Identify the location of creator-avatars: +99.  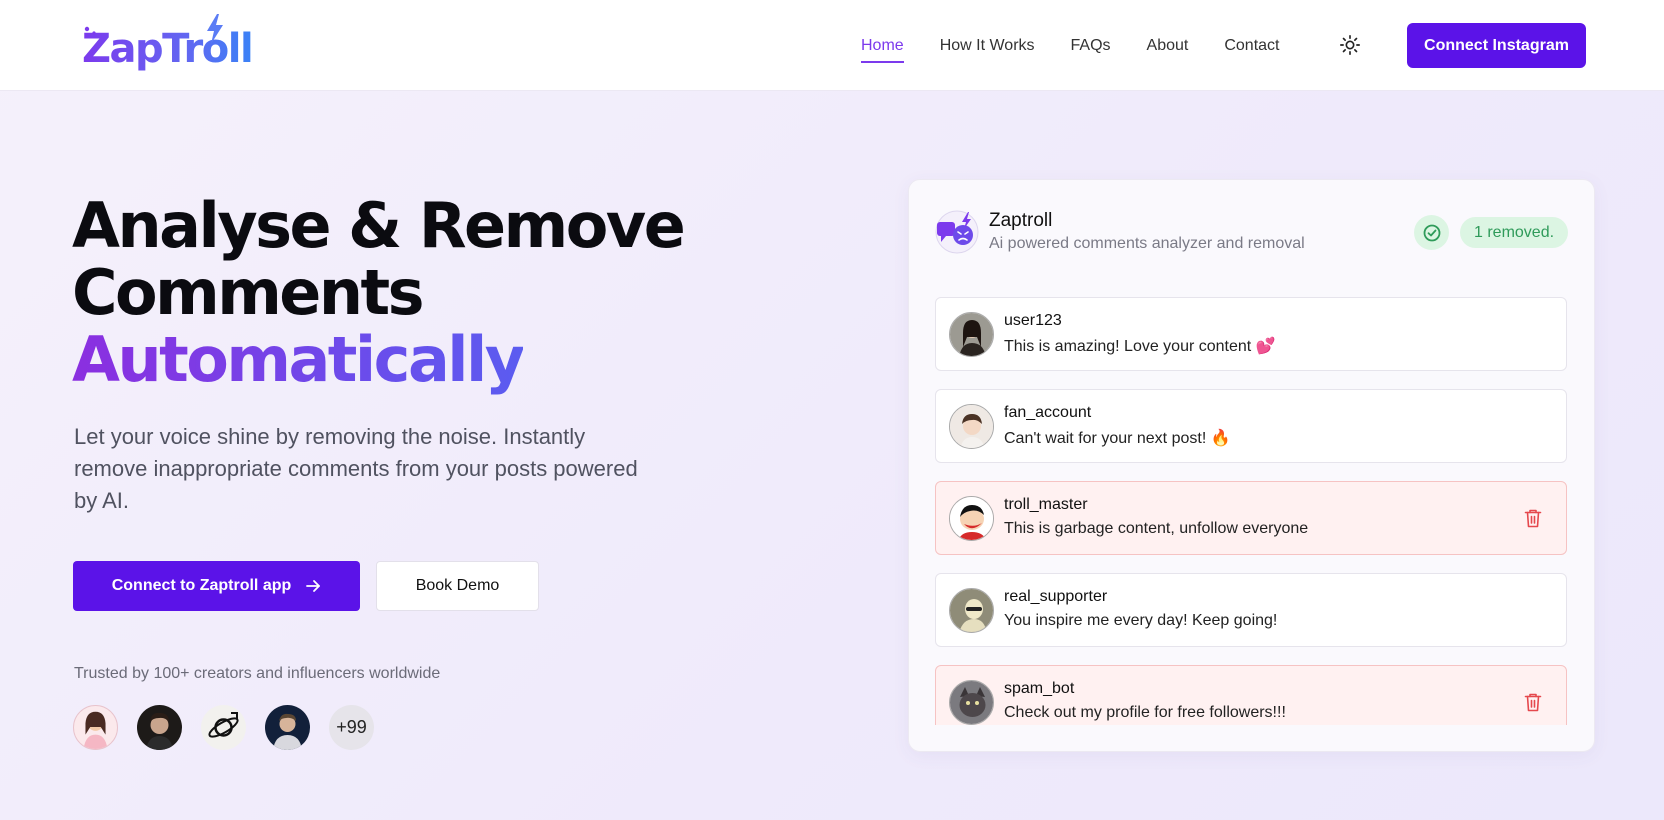
(223, 727).